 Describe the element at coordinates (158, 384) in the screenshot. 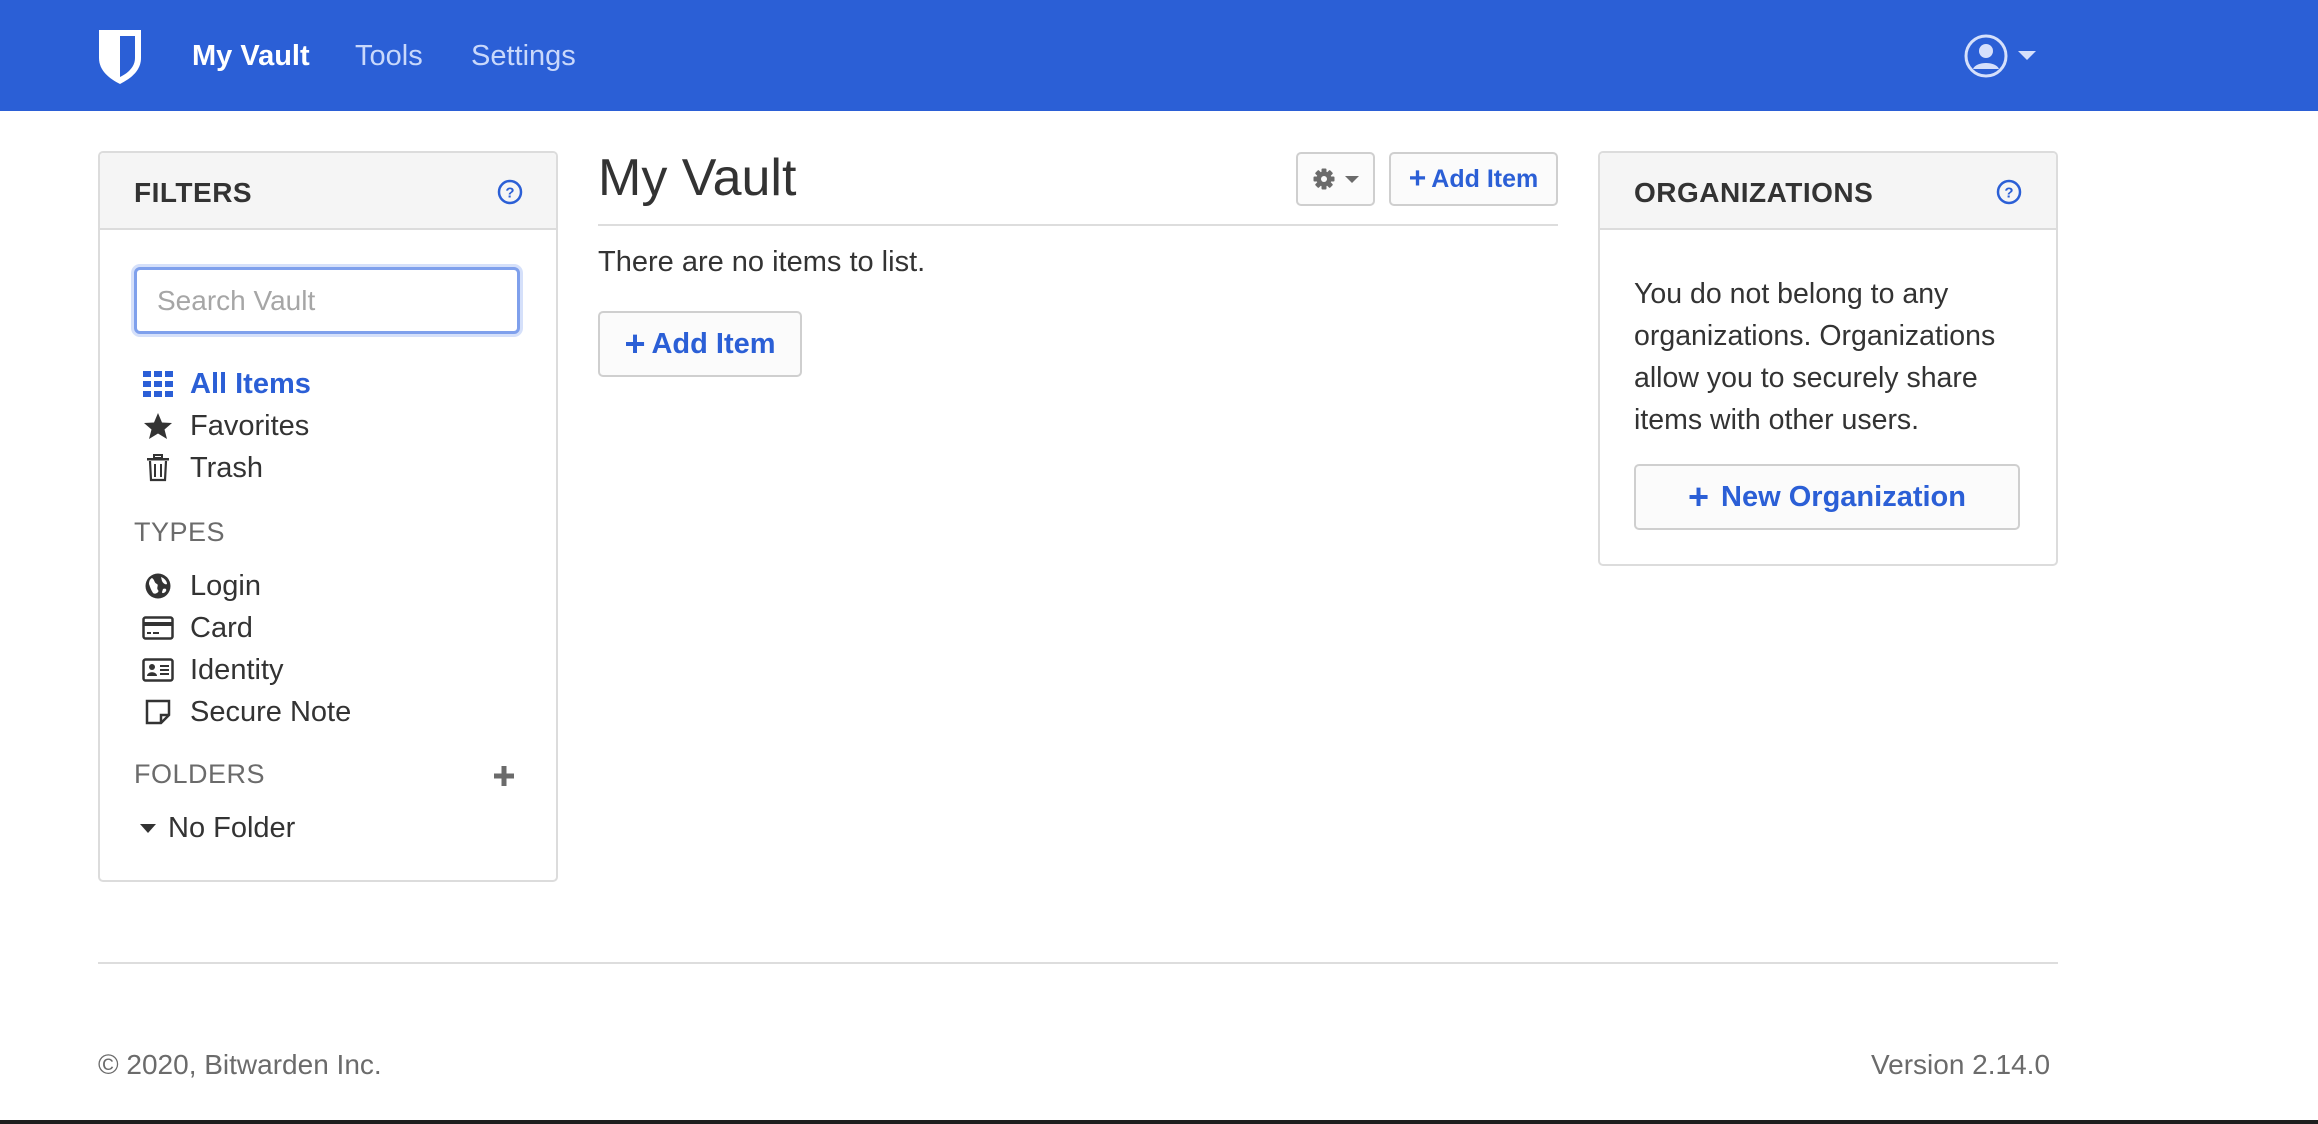

I see `grid-icon` at that location.